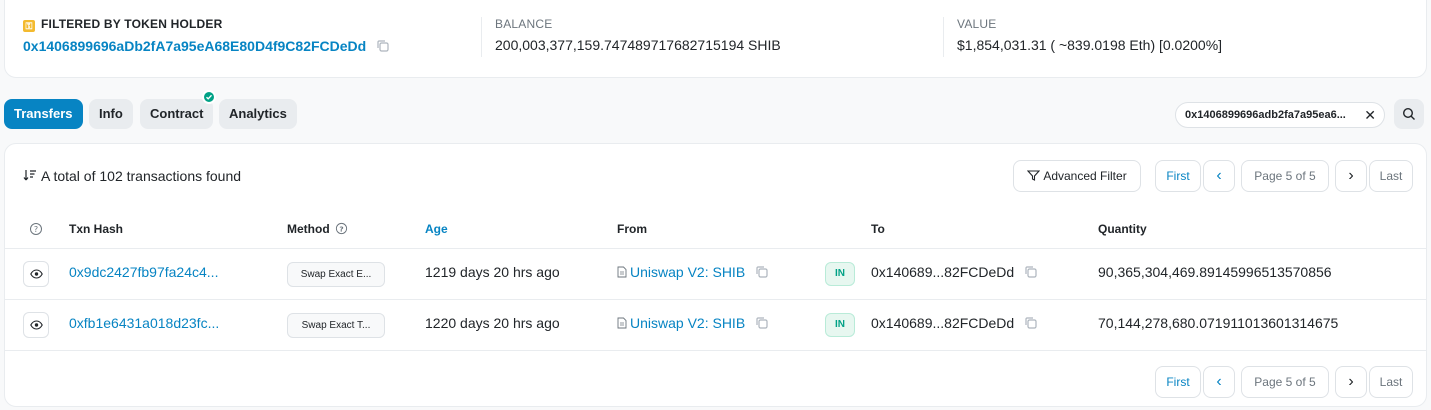  I want to click on col-to: To, so click(878, 229).